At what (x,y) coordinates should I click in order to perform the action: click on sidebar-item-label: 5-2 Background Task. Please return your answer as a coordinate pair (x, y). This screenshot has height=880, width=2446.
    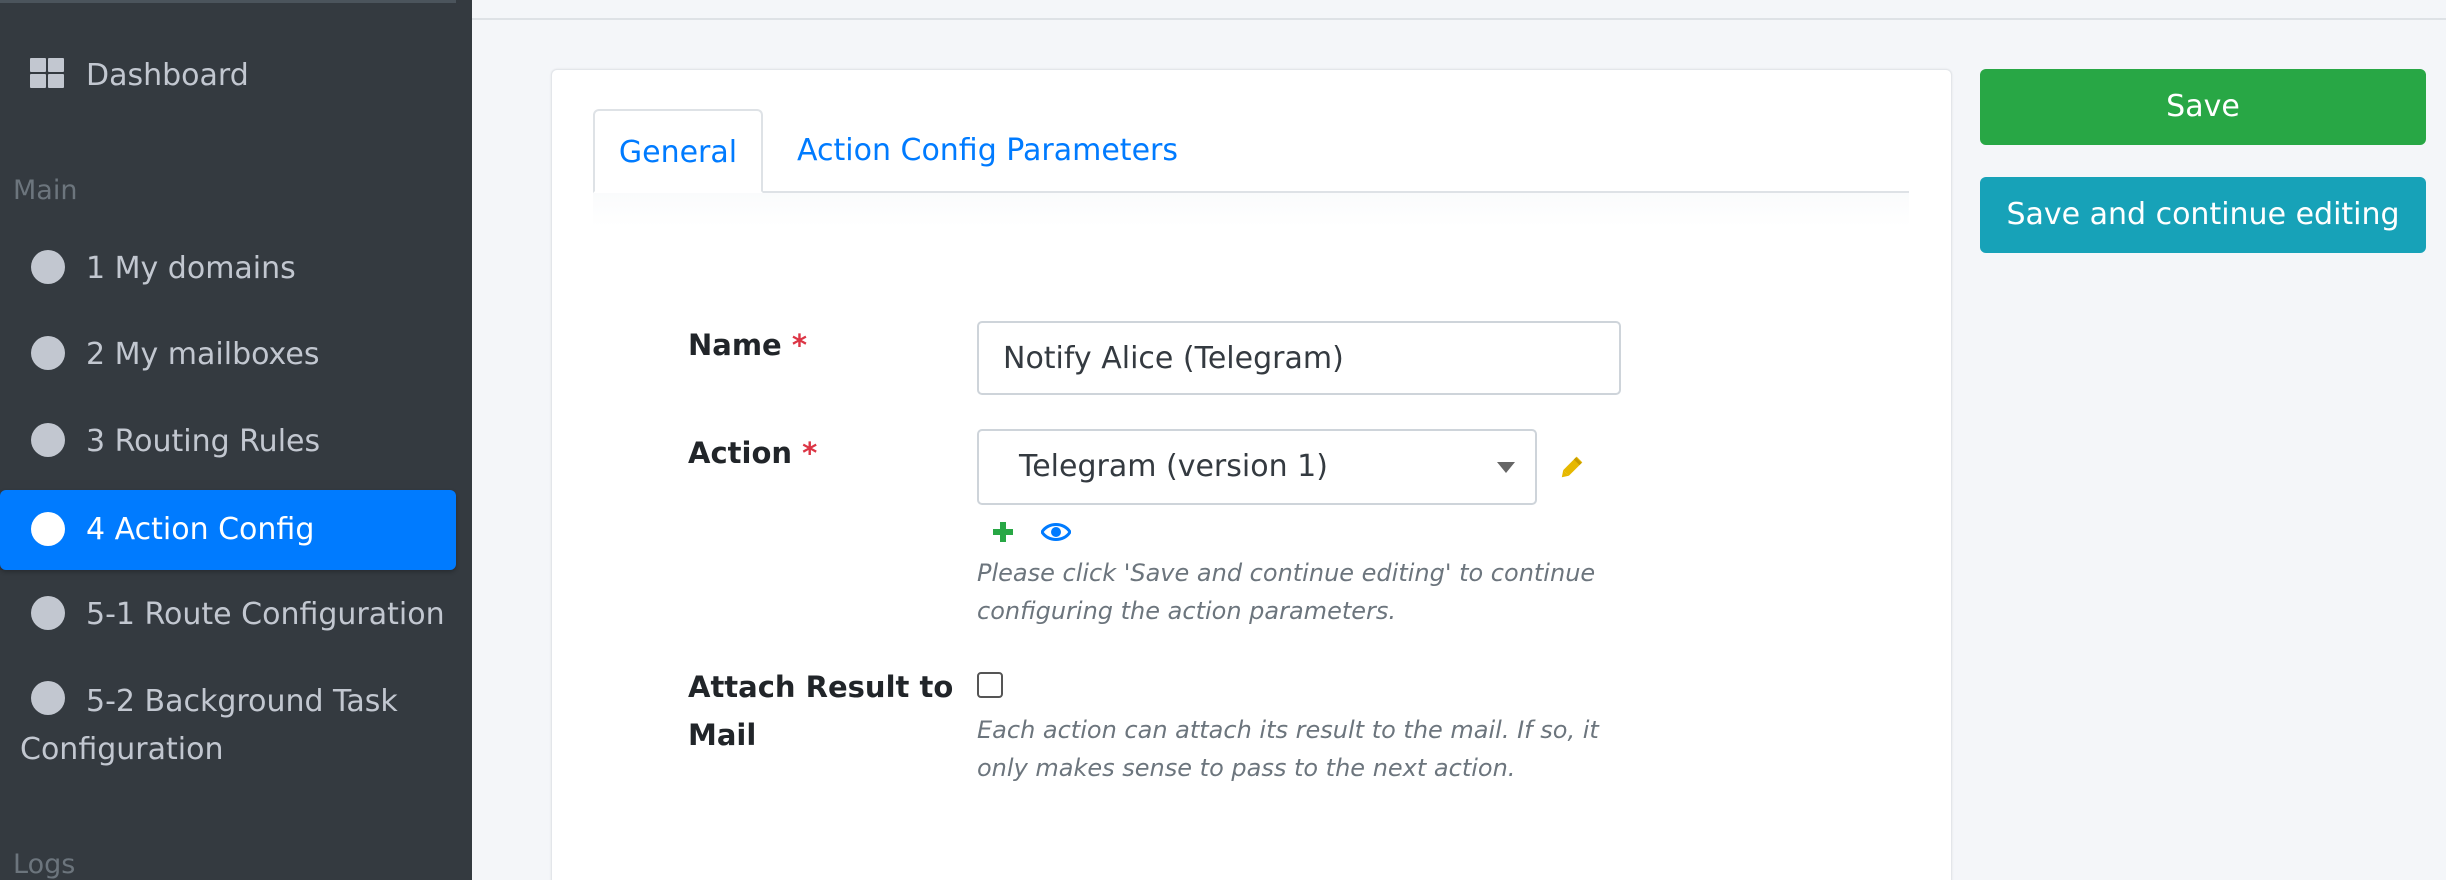
    Looking at the image, I should click on (242, 701).